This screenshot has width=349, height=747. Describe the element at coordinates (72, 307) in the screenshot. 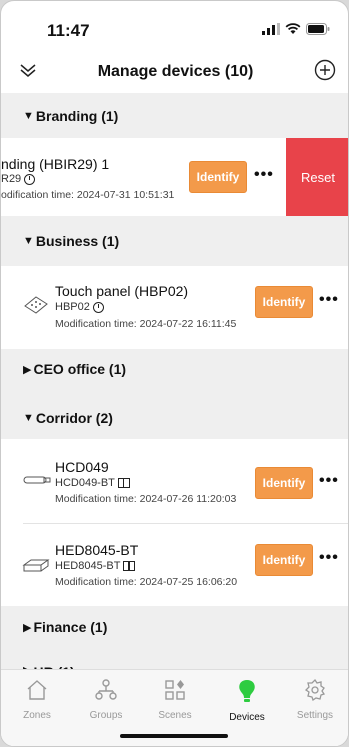

I see `device-model-text: HBP02` at that location.